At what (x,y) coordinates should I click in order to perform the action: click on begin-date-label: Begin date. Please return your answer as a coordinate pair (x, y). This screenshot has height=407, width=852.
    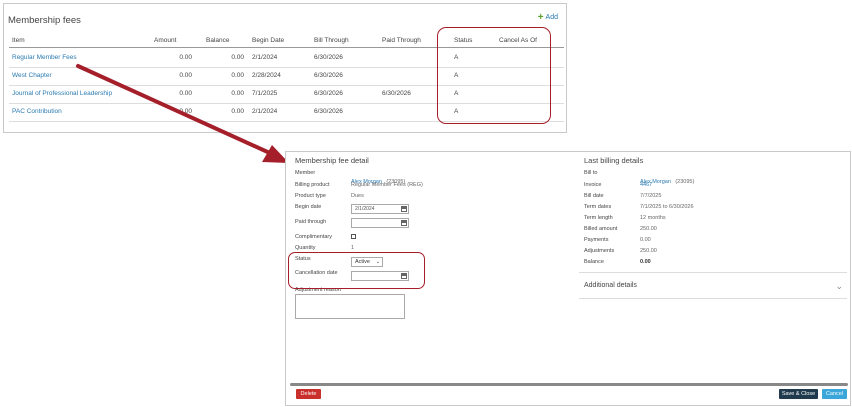
    Looking at the image, I should click on (308, 207).